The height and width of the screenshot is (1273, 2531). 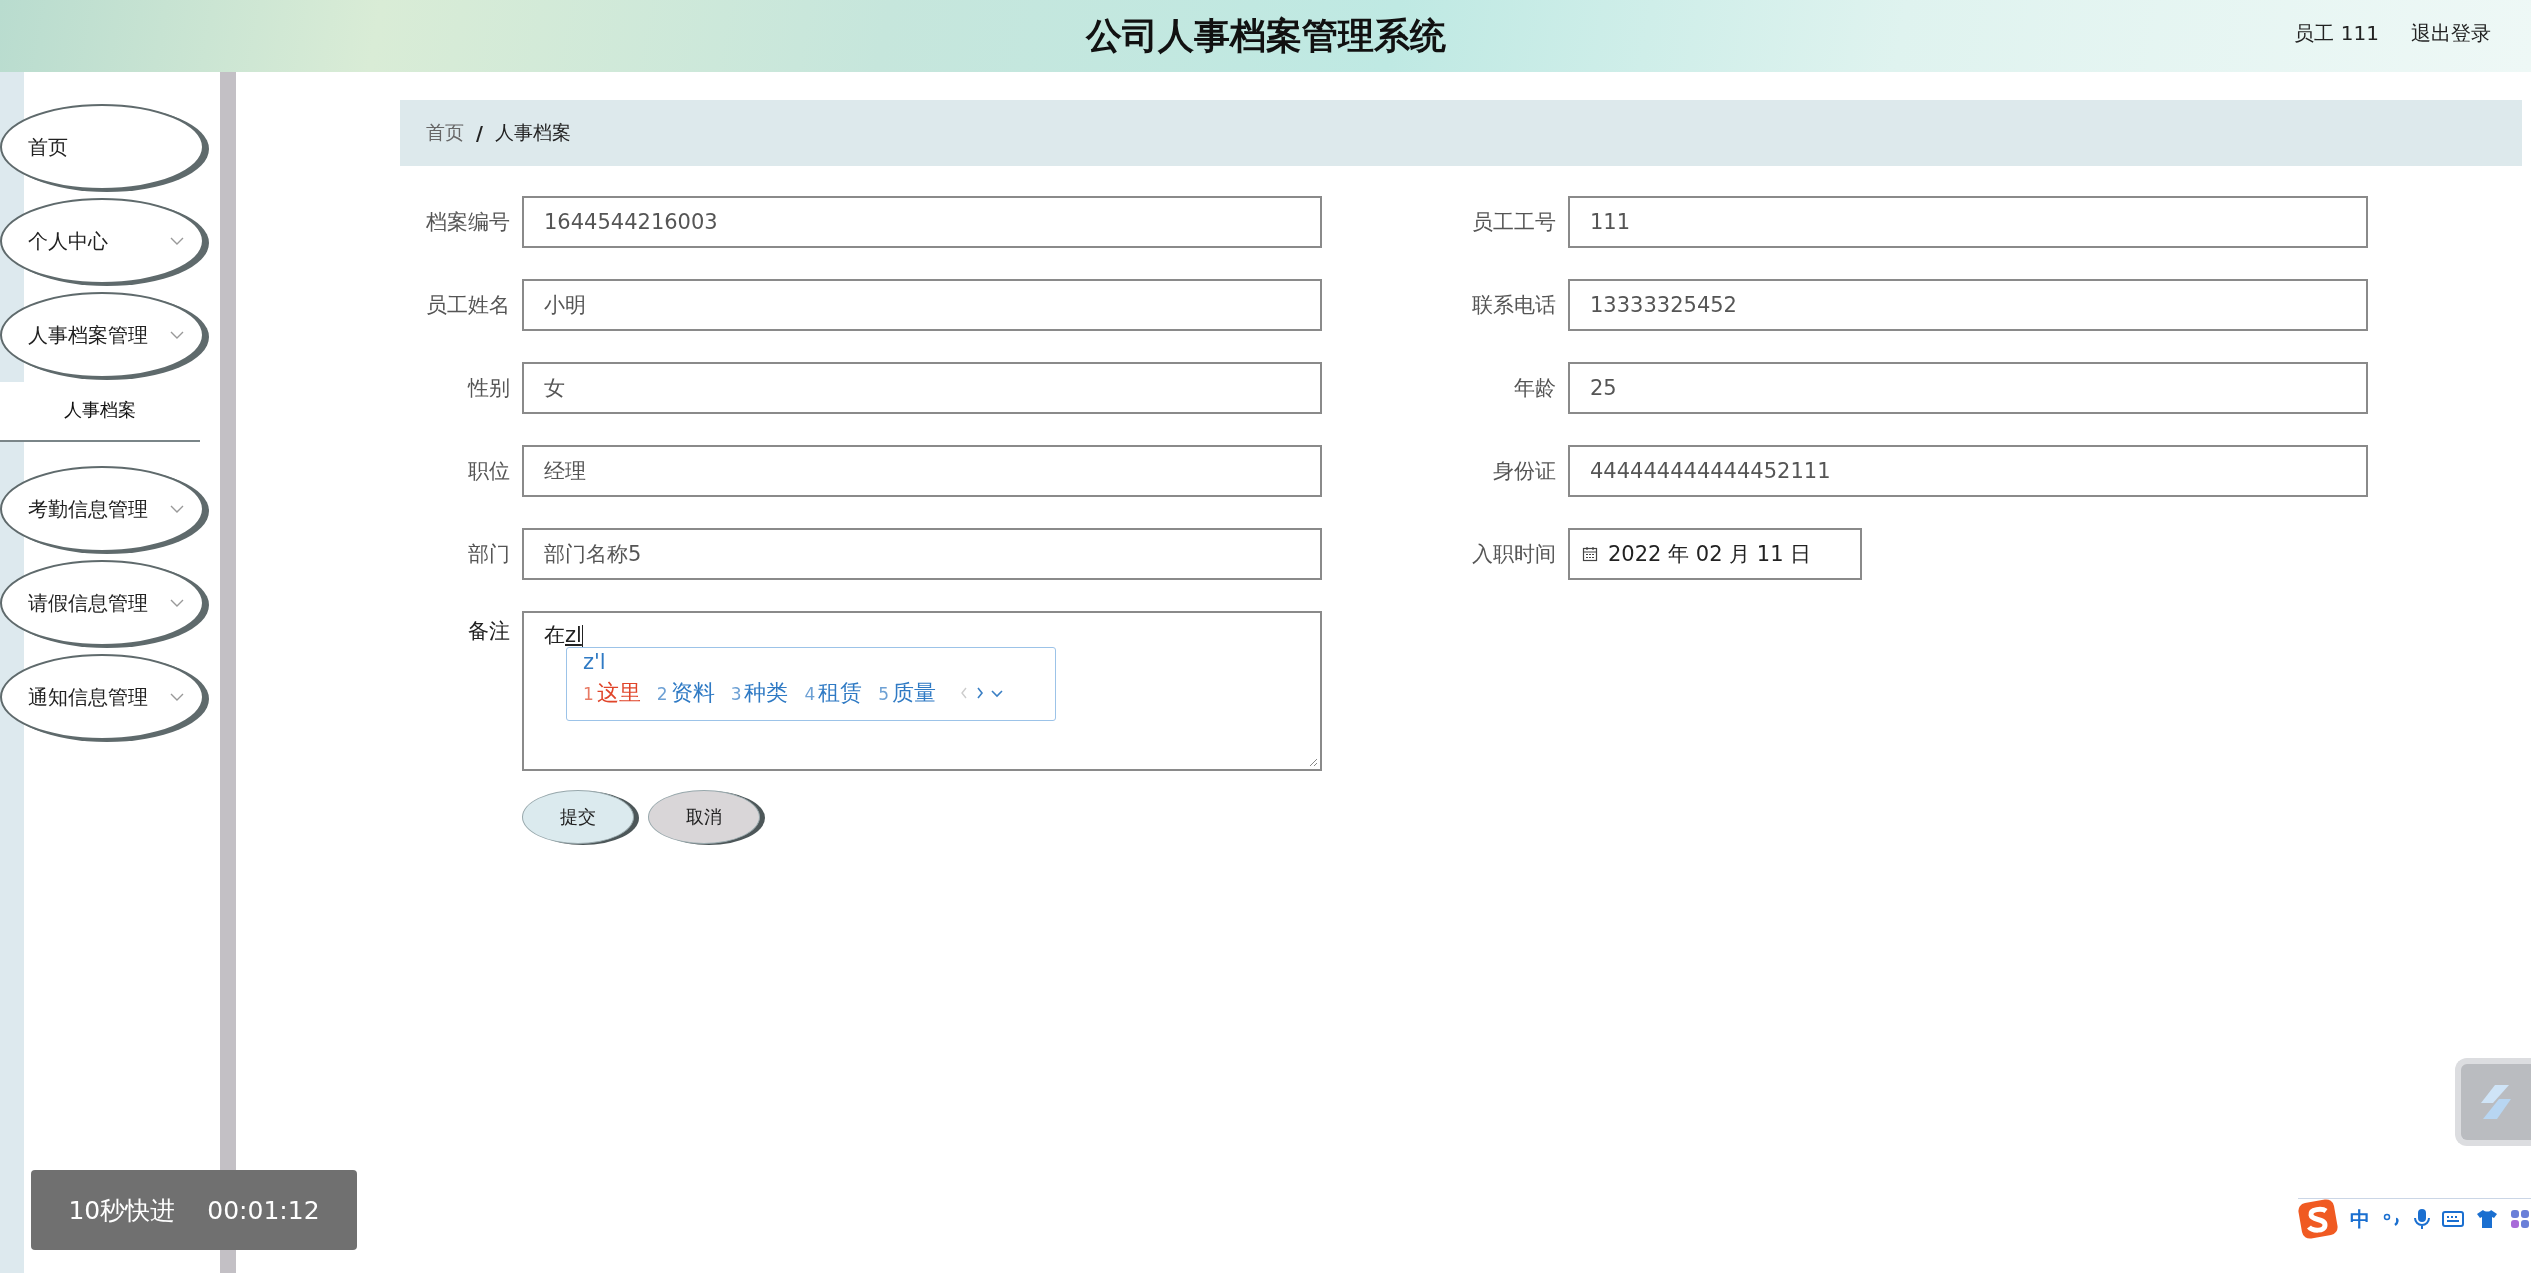 I want to click on text-field: 小明, so click(x=922, y=305).